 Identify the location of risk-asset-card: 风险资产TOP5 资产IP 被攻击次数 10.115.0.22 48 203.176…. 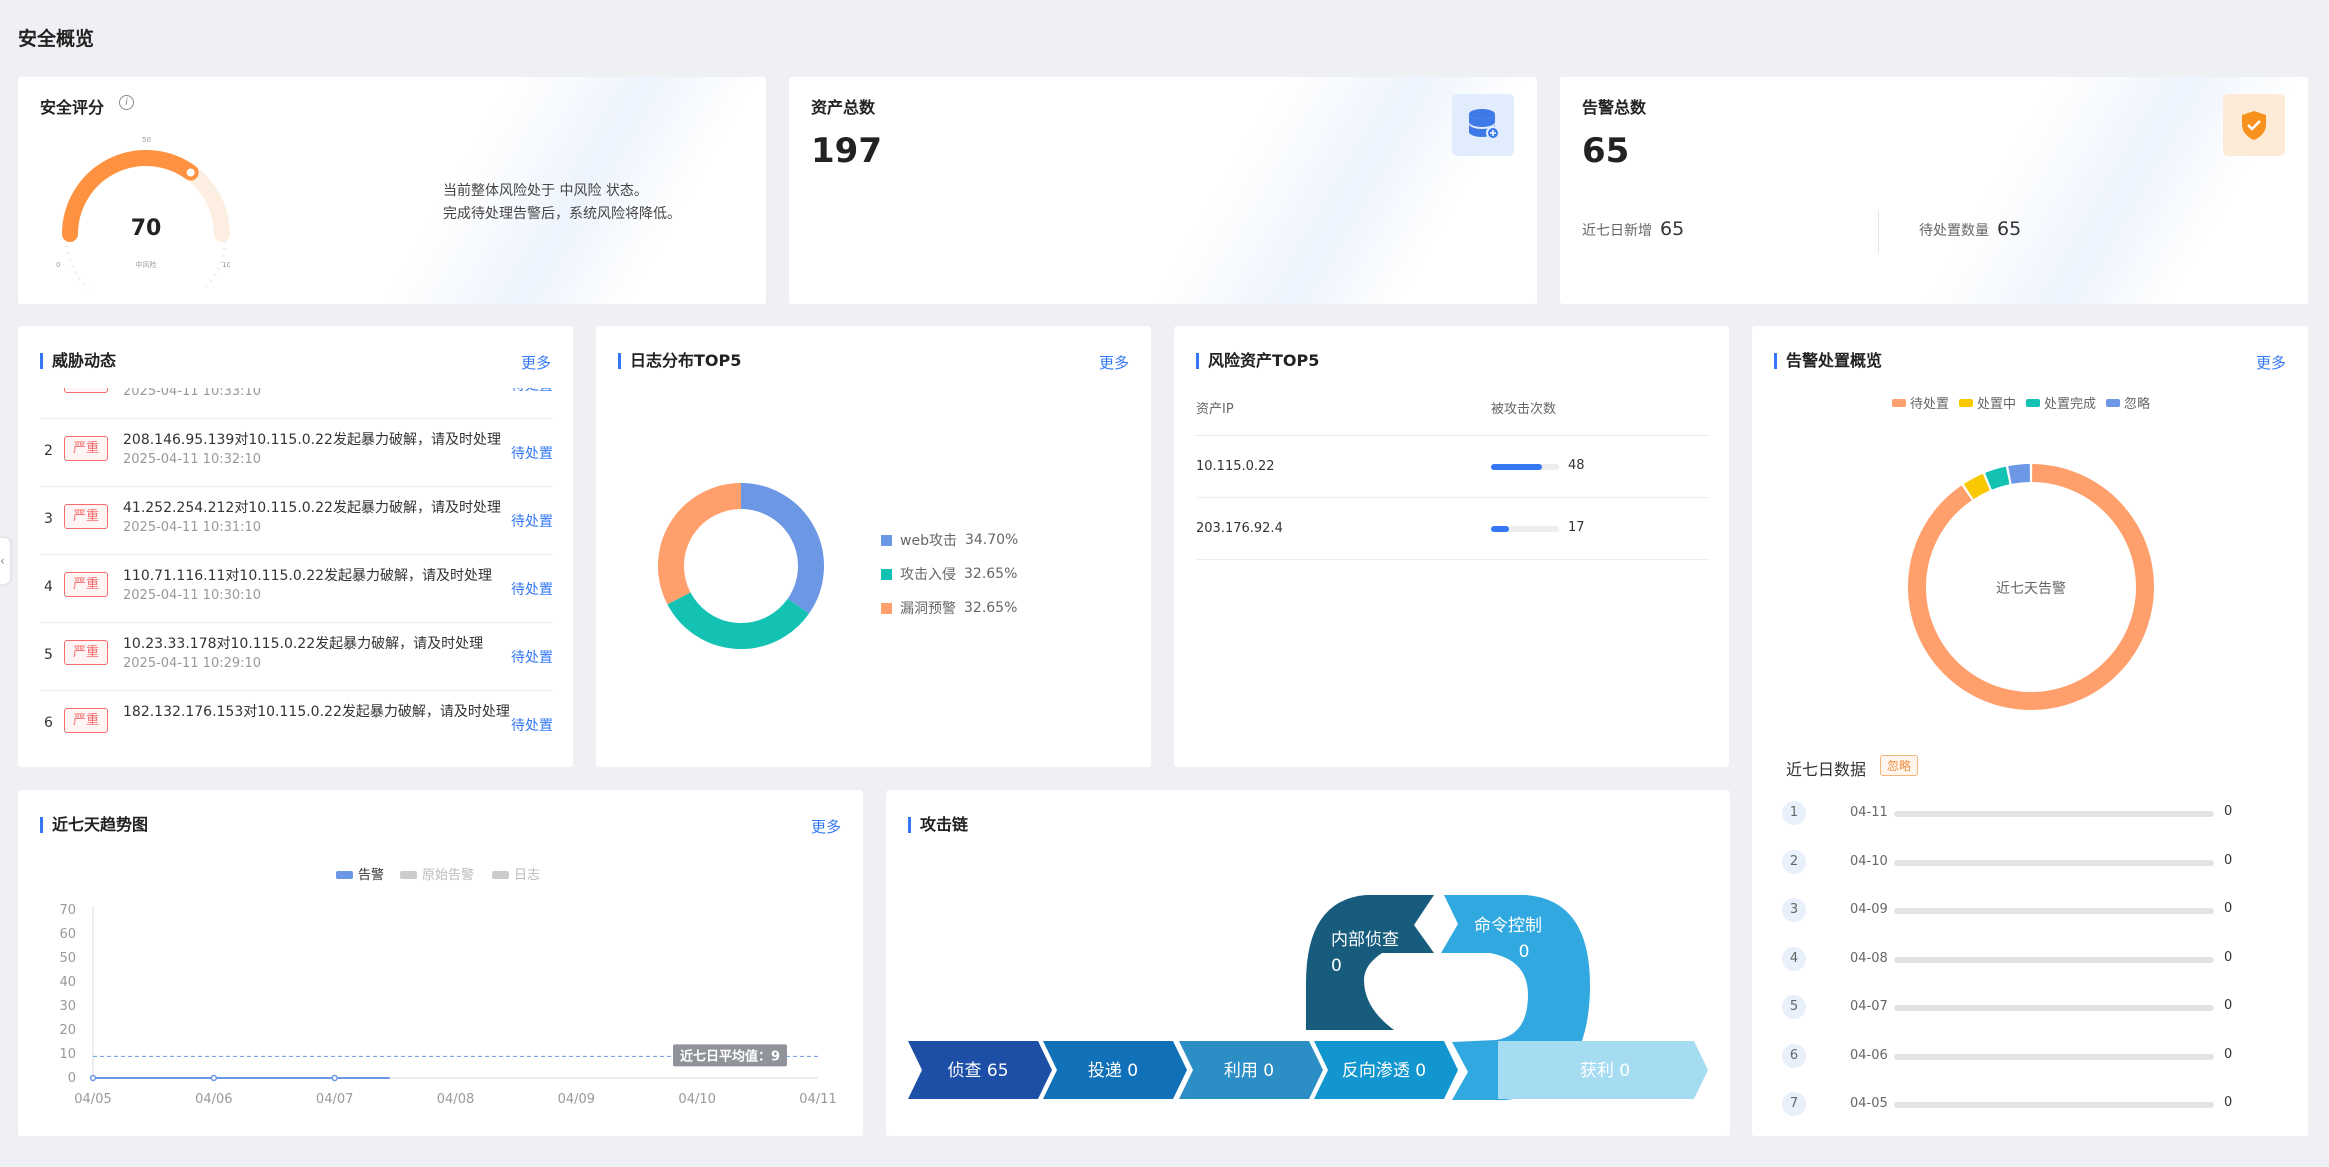
(1451, 546).